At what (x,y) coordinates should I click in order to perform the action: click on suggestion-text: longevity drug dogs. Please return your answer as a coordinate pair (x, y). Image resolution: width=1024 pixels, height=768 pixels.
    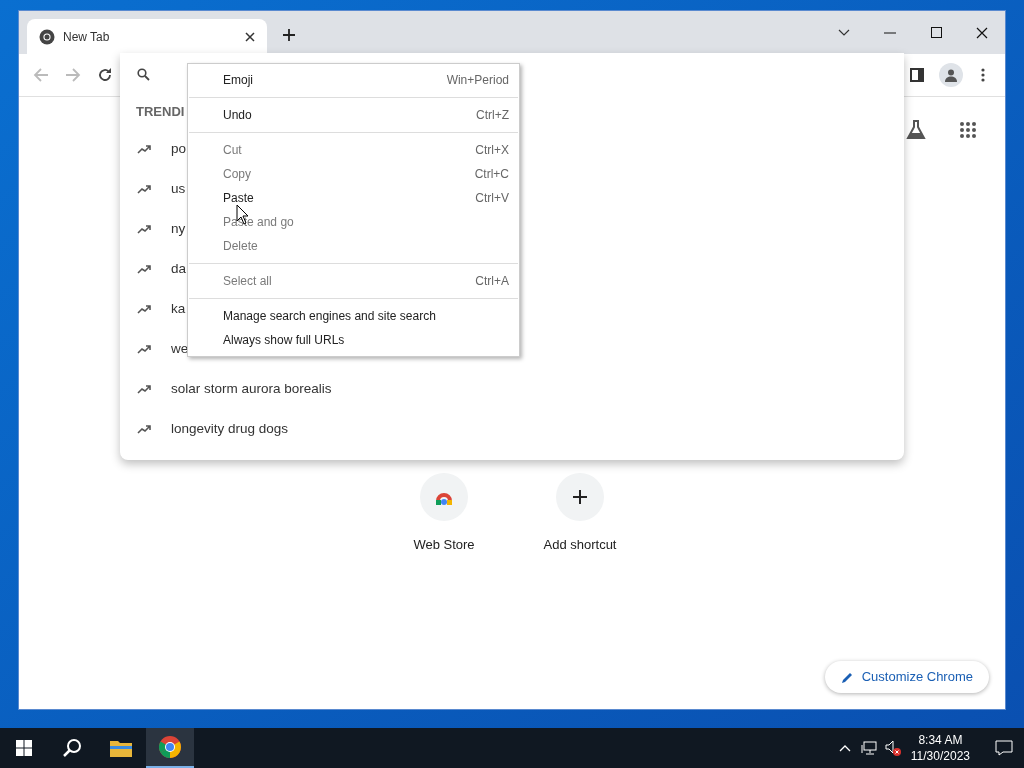
    Looking at the image, I should click on (230, 429).